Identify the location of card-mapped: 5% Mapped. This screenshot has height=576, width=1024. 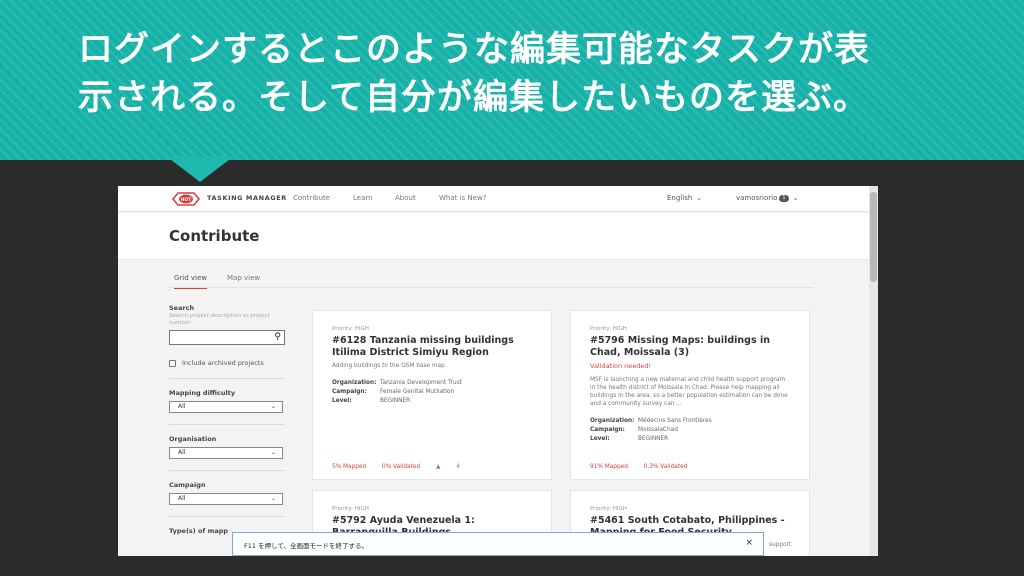
(349, 467).